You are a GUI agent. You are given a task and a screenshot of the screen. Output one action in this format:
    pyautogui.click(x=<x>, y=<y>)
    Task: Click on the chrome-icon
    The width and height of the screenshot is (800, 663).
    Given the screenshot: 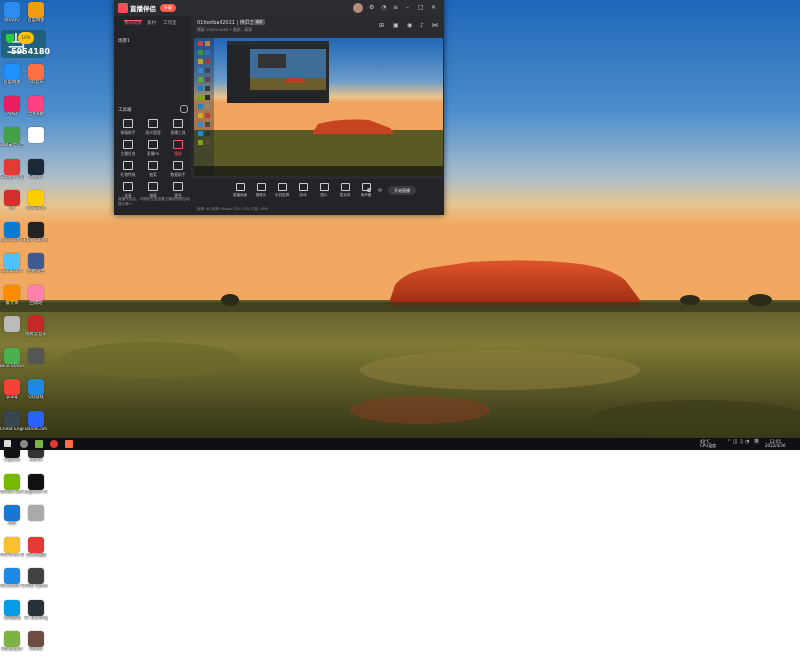 What is the action you would take?
    pyautogui.click(x=54, y=444)
    